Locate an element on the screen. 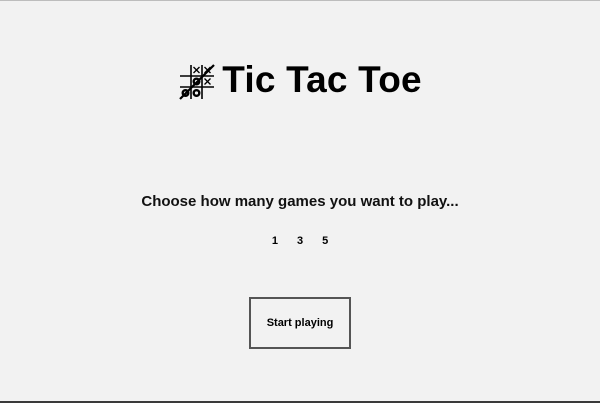 The width and height of the screenshot is (600, 403). header: Tic Tac Toe is located at coordinates (300, 80).